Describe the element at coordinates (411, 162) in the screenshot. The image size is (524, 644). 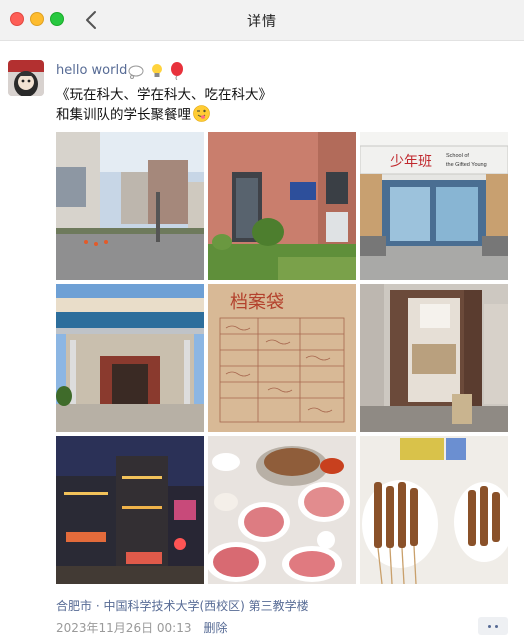
I see `signage-chinese: 少年班` at that location.